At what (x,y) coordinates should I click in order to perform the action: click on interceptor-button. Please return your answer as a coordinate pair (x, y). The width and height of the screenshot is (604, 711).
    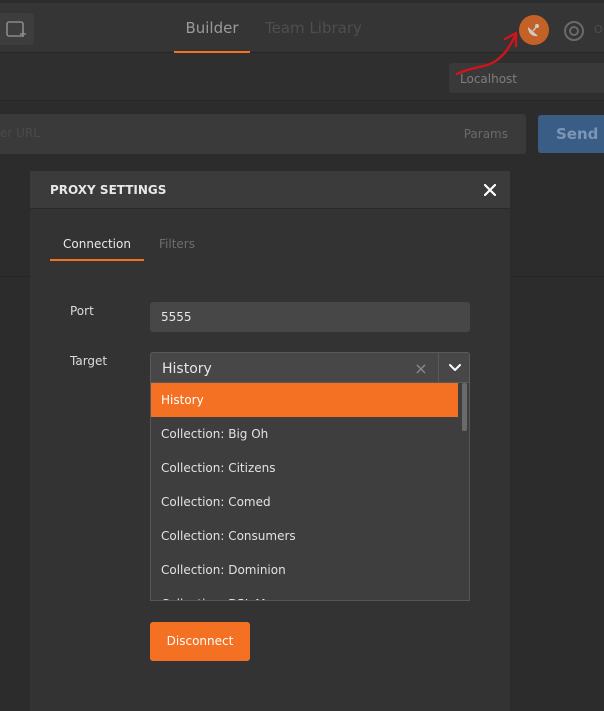
    Looking at the image, I should click on (534, 30).